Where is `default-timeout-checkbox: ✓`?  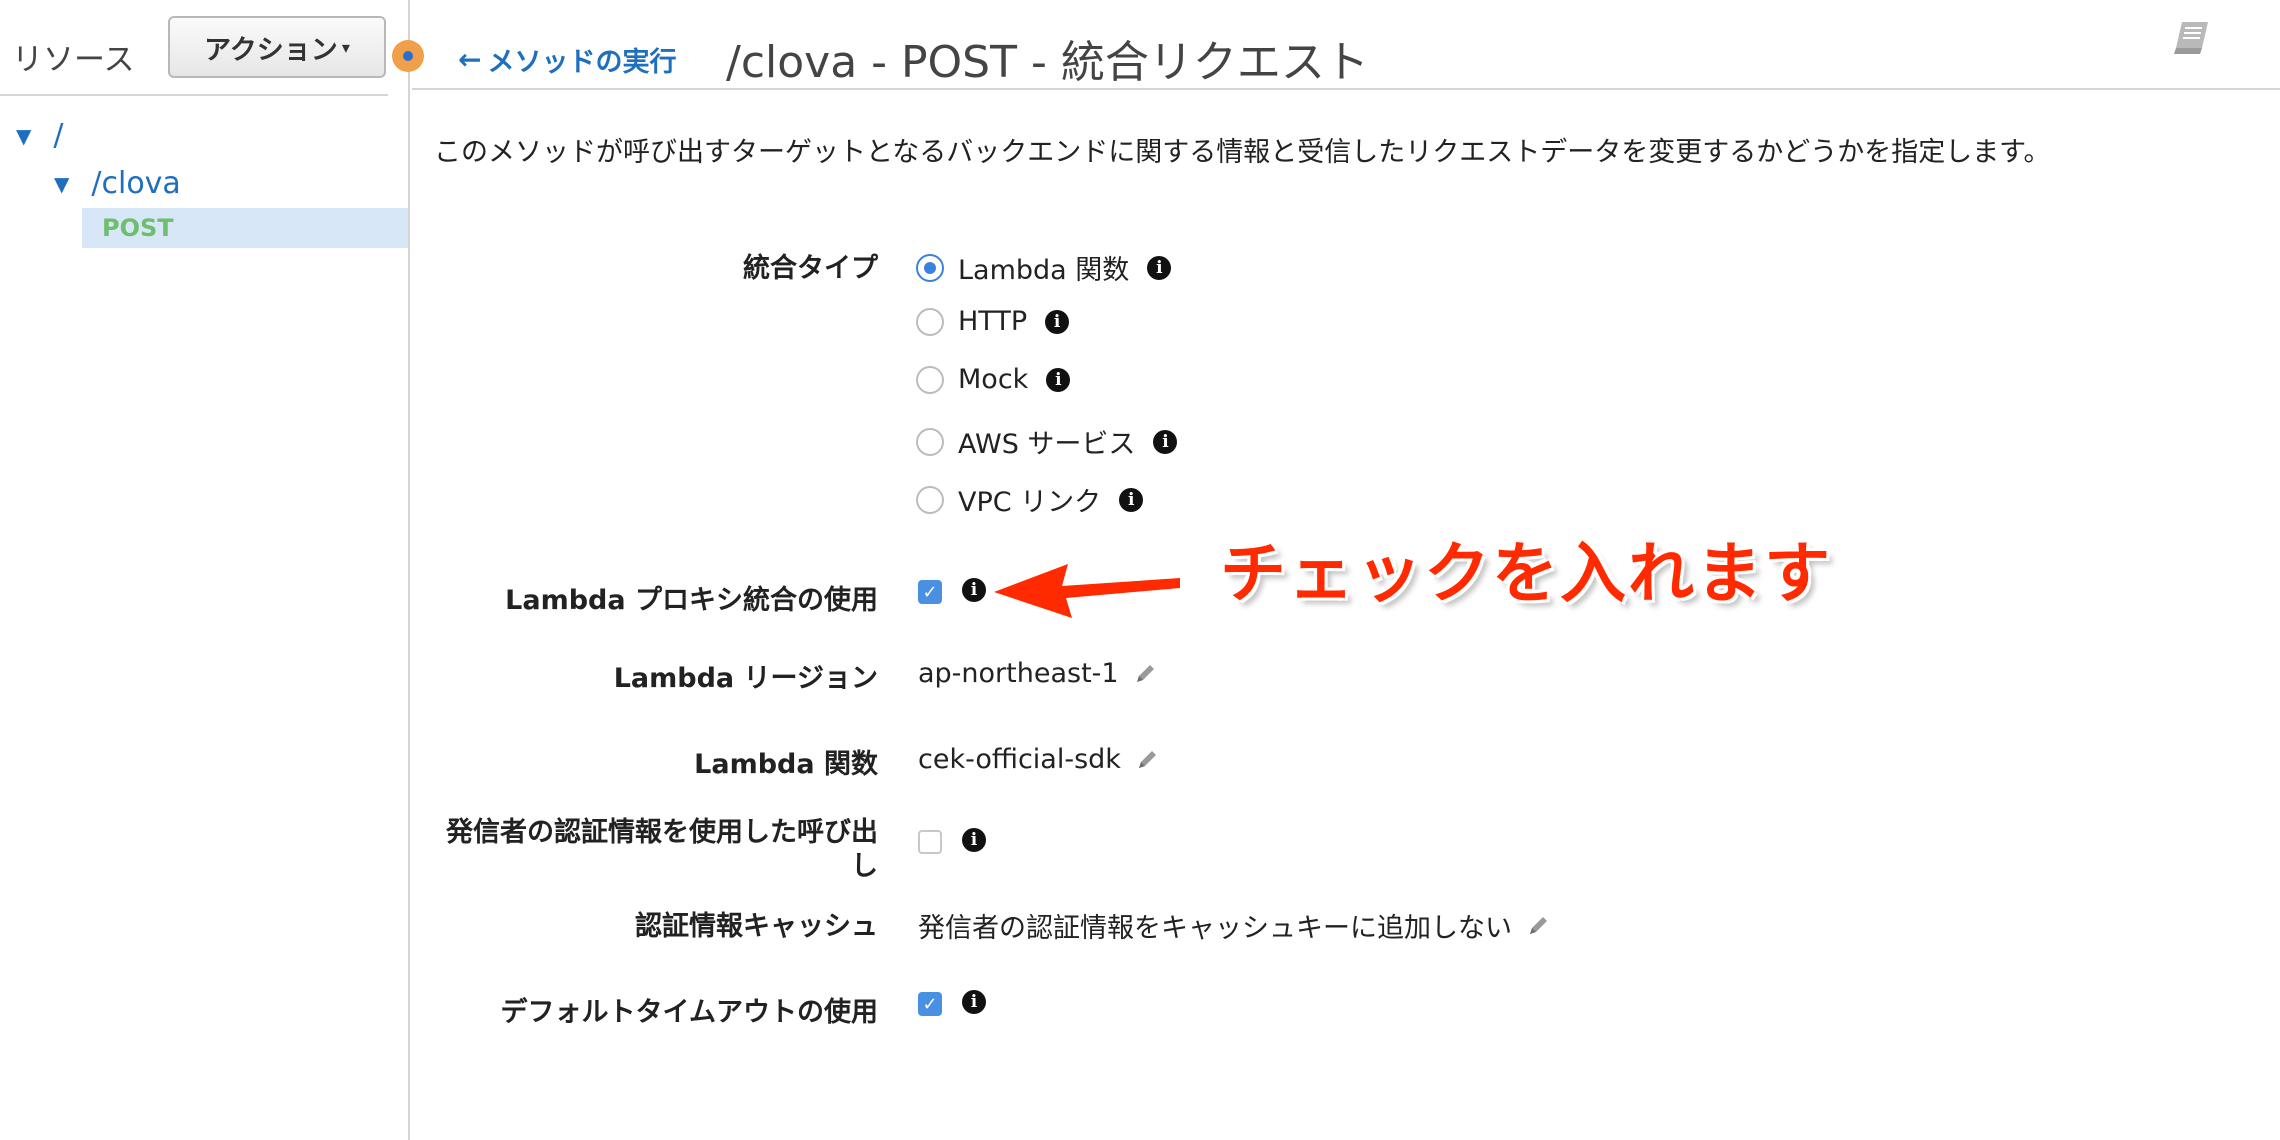
default-timeout-checkbox: ✓ is located at coordinates (930, 1004).